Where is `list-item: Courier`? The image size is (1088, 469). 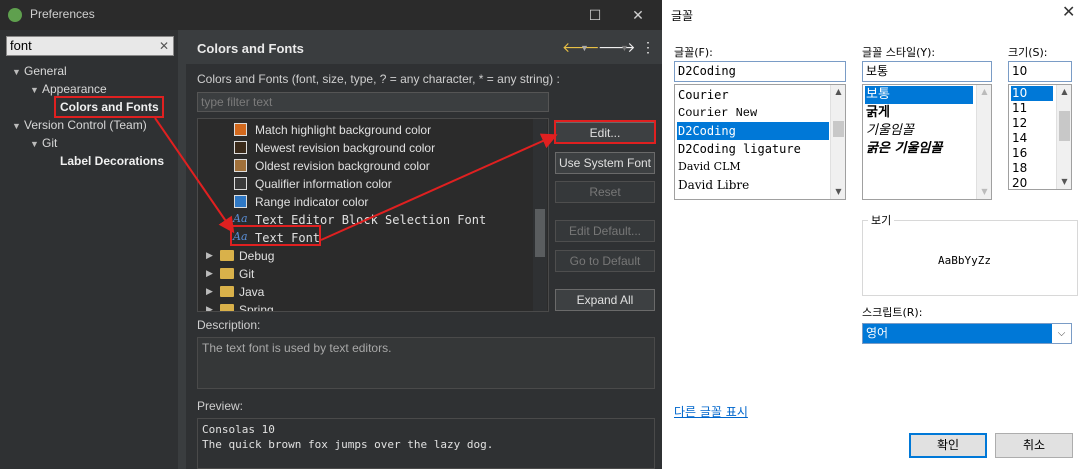 list-item: Courier is located at coordinates (703, 95).